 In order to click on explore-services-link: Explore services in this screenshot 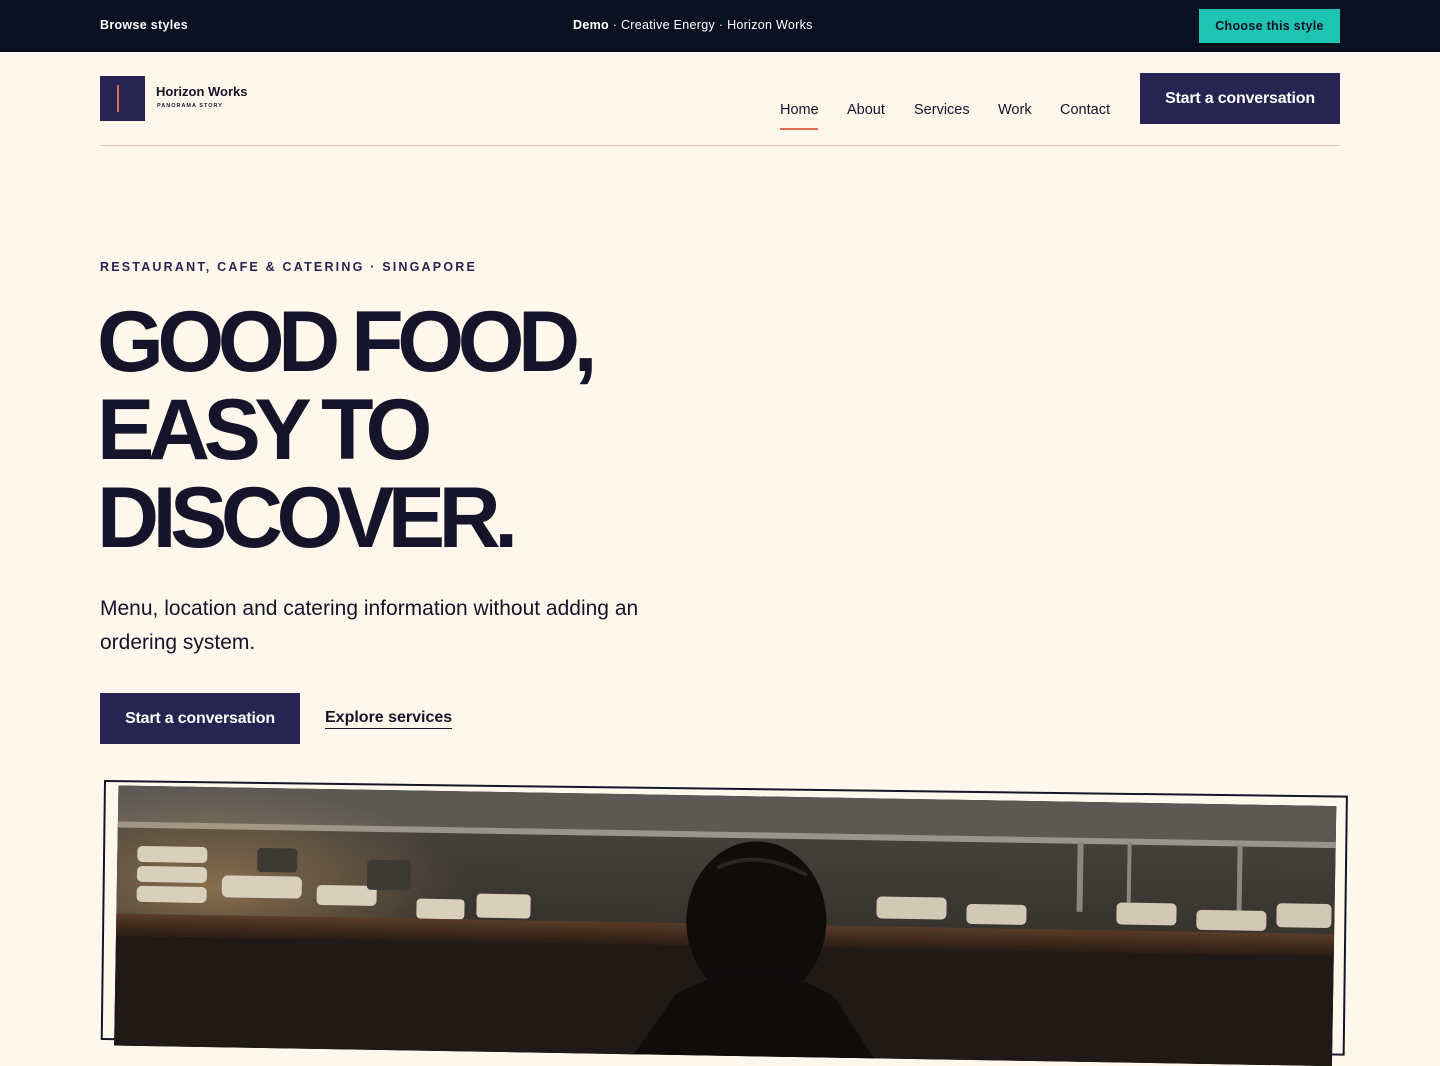, I will do `click(389, 719)`.